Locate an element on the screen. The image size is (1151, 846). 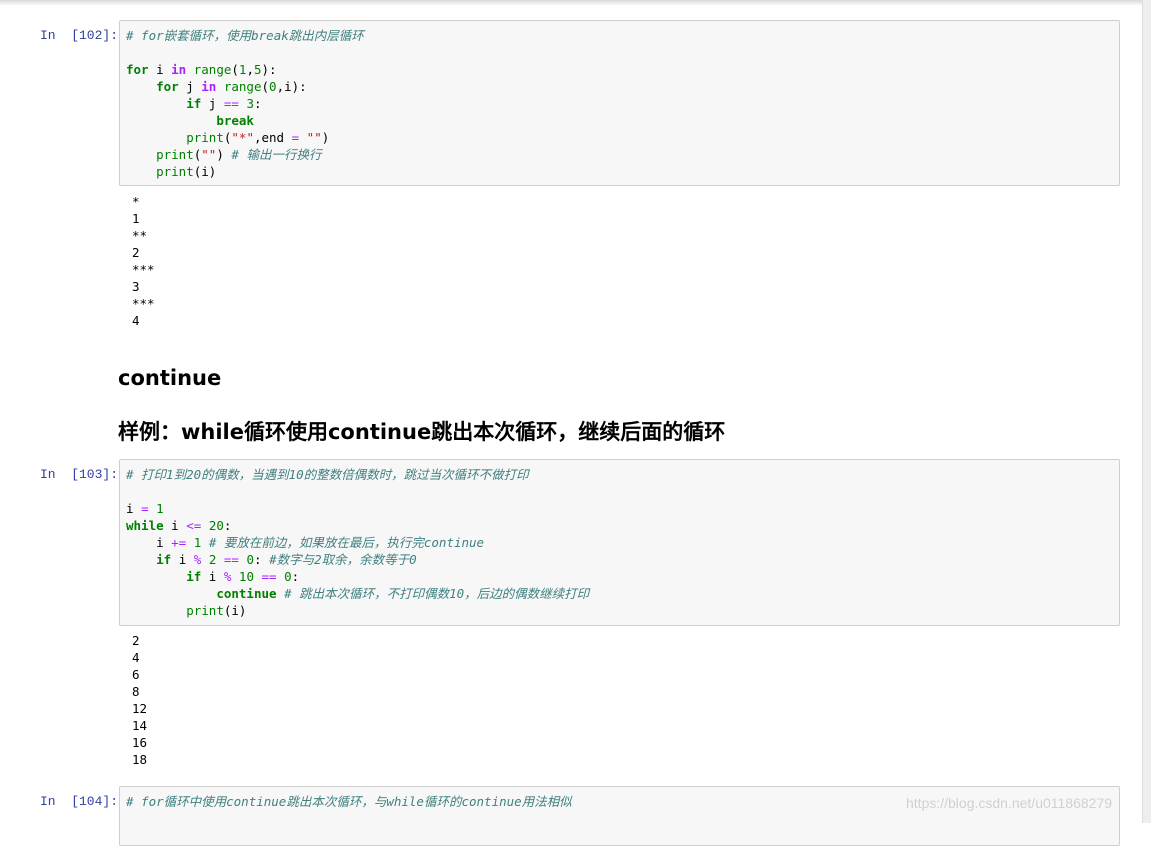
vertical-scrollbar is located at coordinates (1146, 411).